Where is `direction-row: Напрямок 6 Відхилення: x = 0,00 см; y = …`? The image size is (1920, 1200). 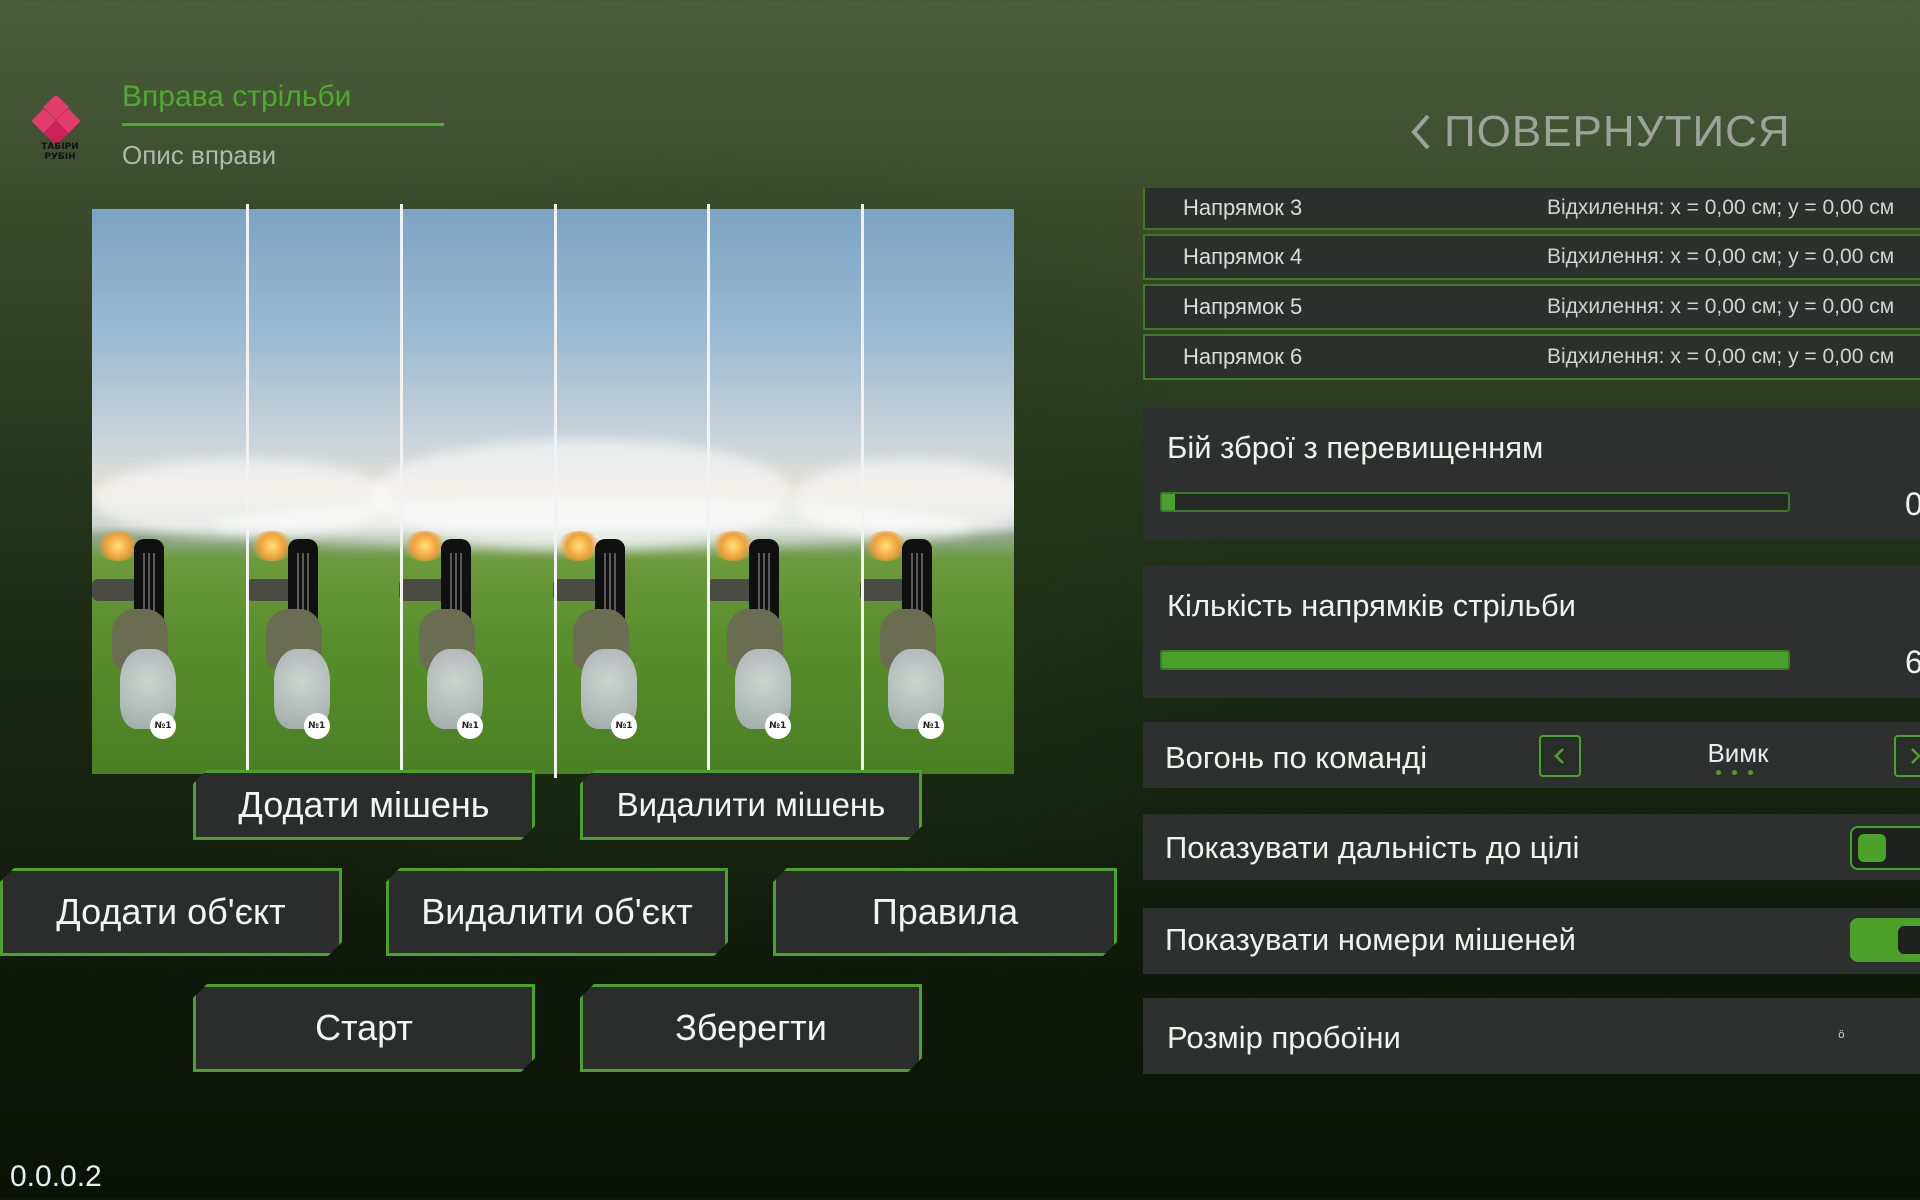
direction-row: Напрямок 6 Відхилення: x = 0,00 см; y = … is located at coordinates (1531, 357).